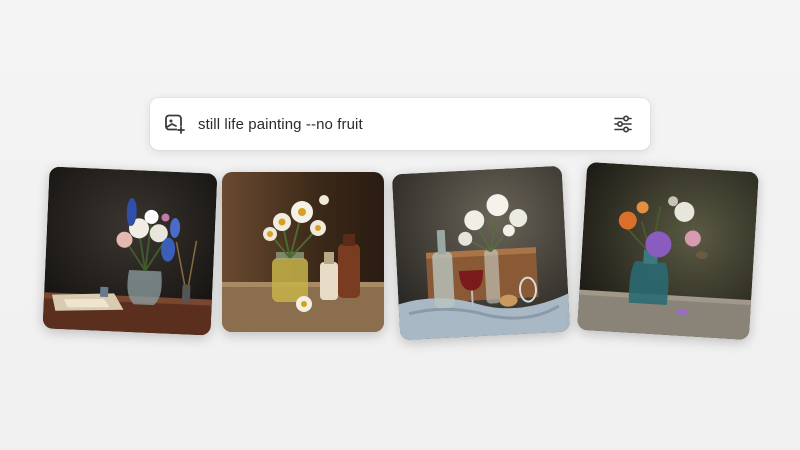  I want to click on add-image-icon, so click(175, 124).